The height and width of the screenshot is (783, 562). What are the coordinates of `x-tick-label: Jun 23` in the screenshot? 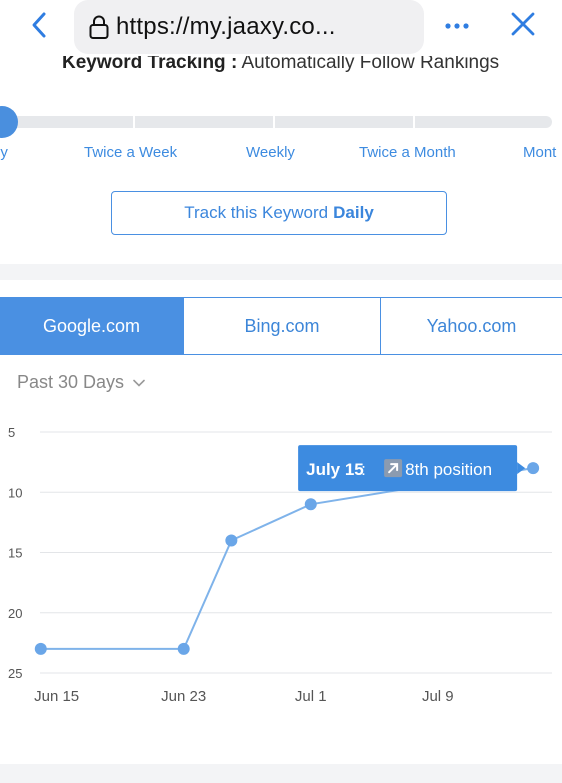 It's located at (183, 696).